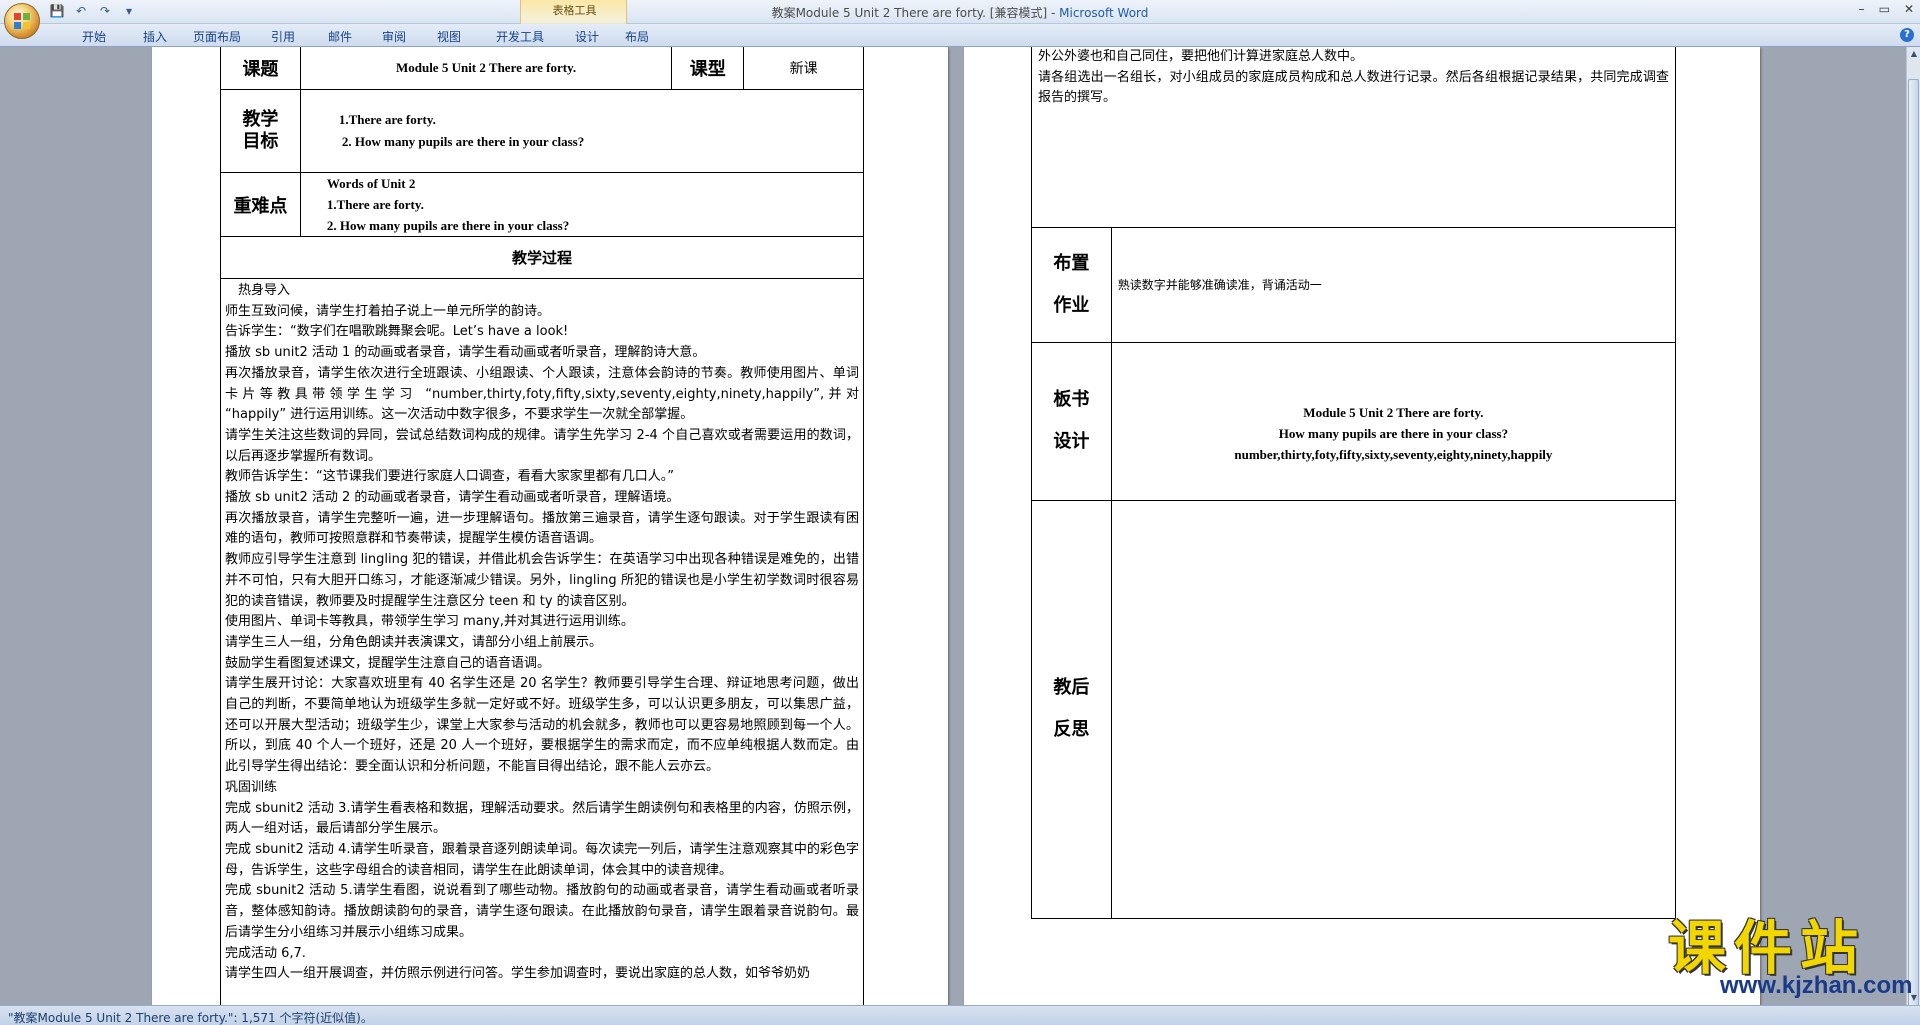 The image size is (1920, 1025). Describe the element at coordinates (388, 311) in the screenshot. I see `process-line: 师生互致问候，请学生打着拍子说上一单元所学的韵诗。` at that location.